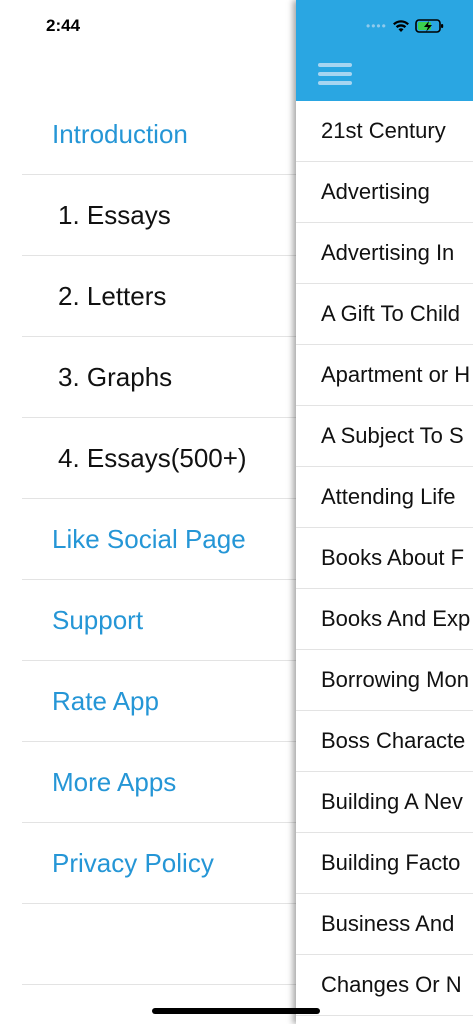  I want to click on menu-item-introduction: Introduction, so click(159, 134).